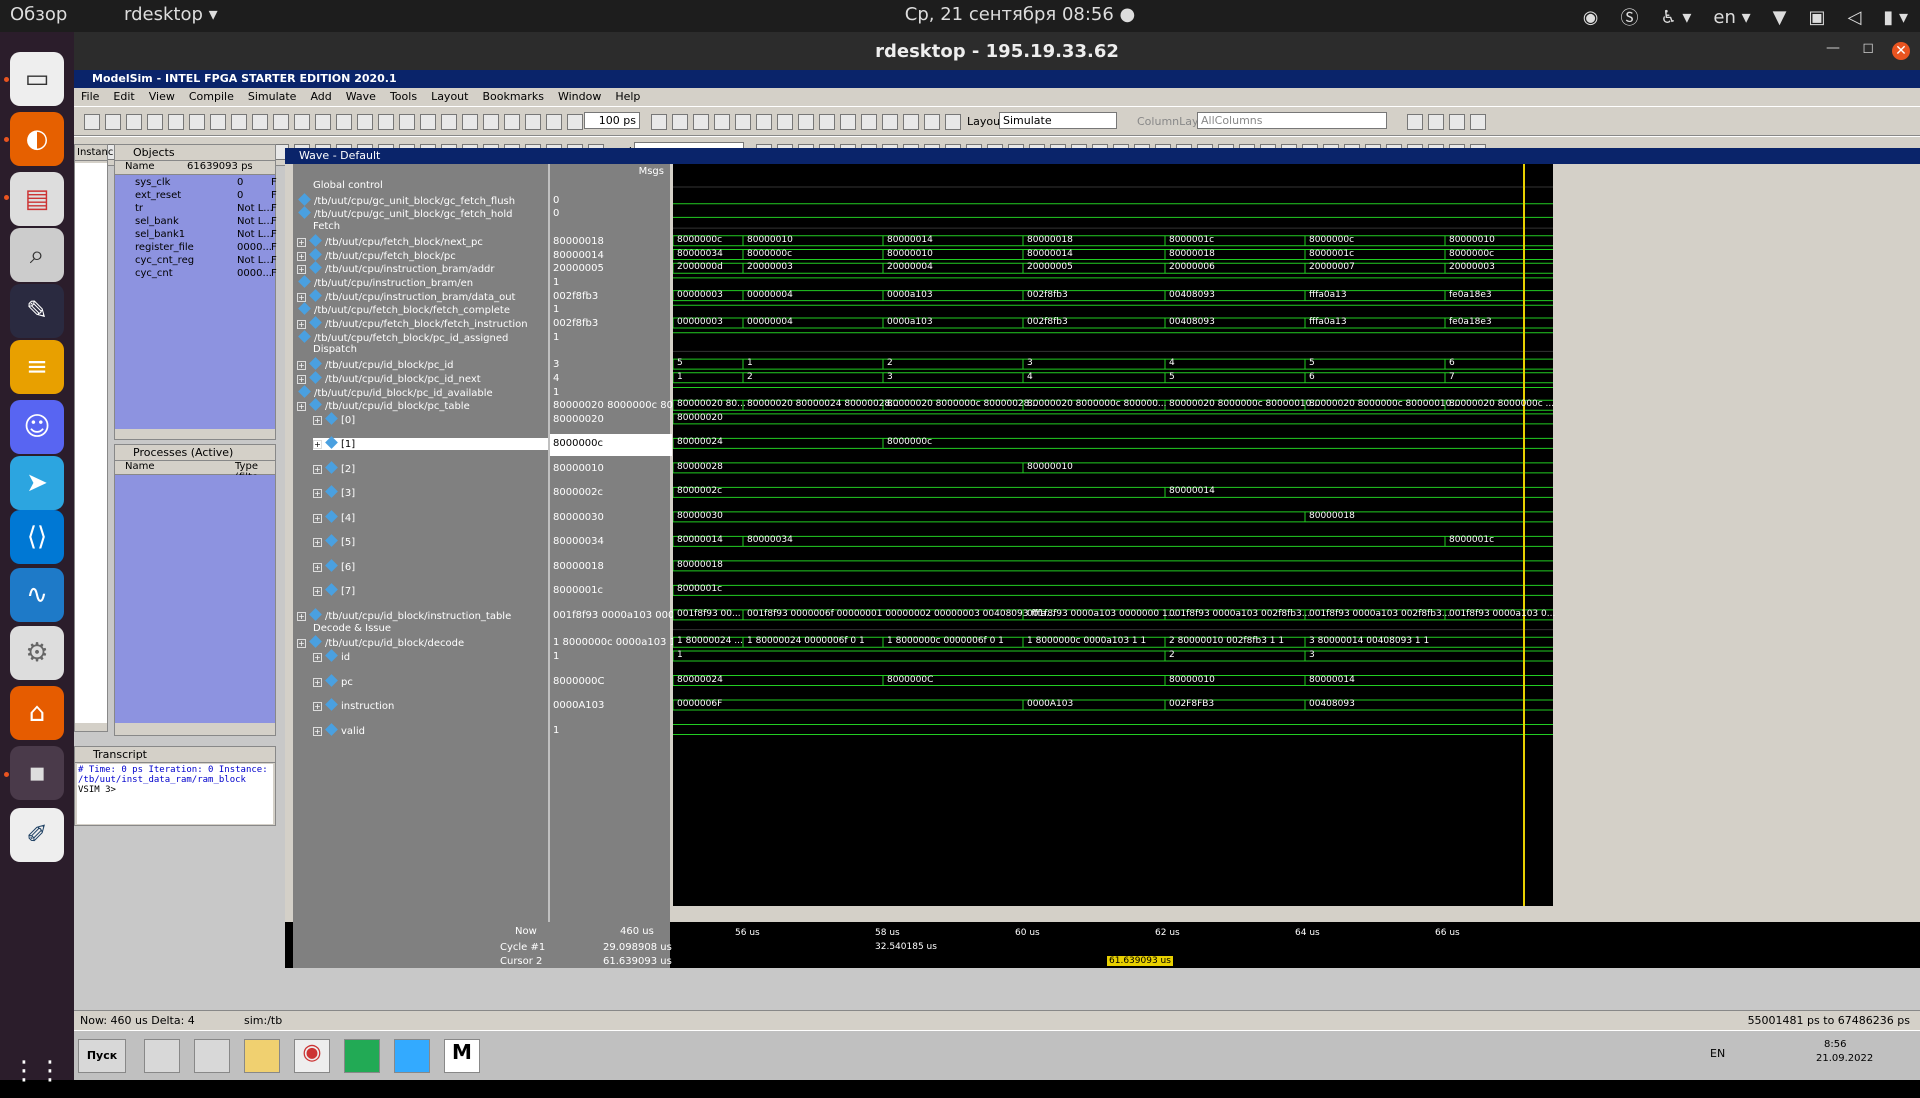  Describe the element at coordinates (1833, 48) in the screenshot. I see `minimize-icon: —` at that location.